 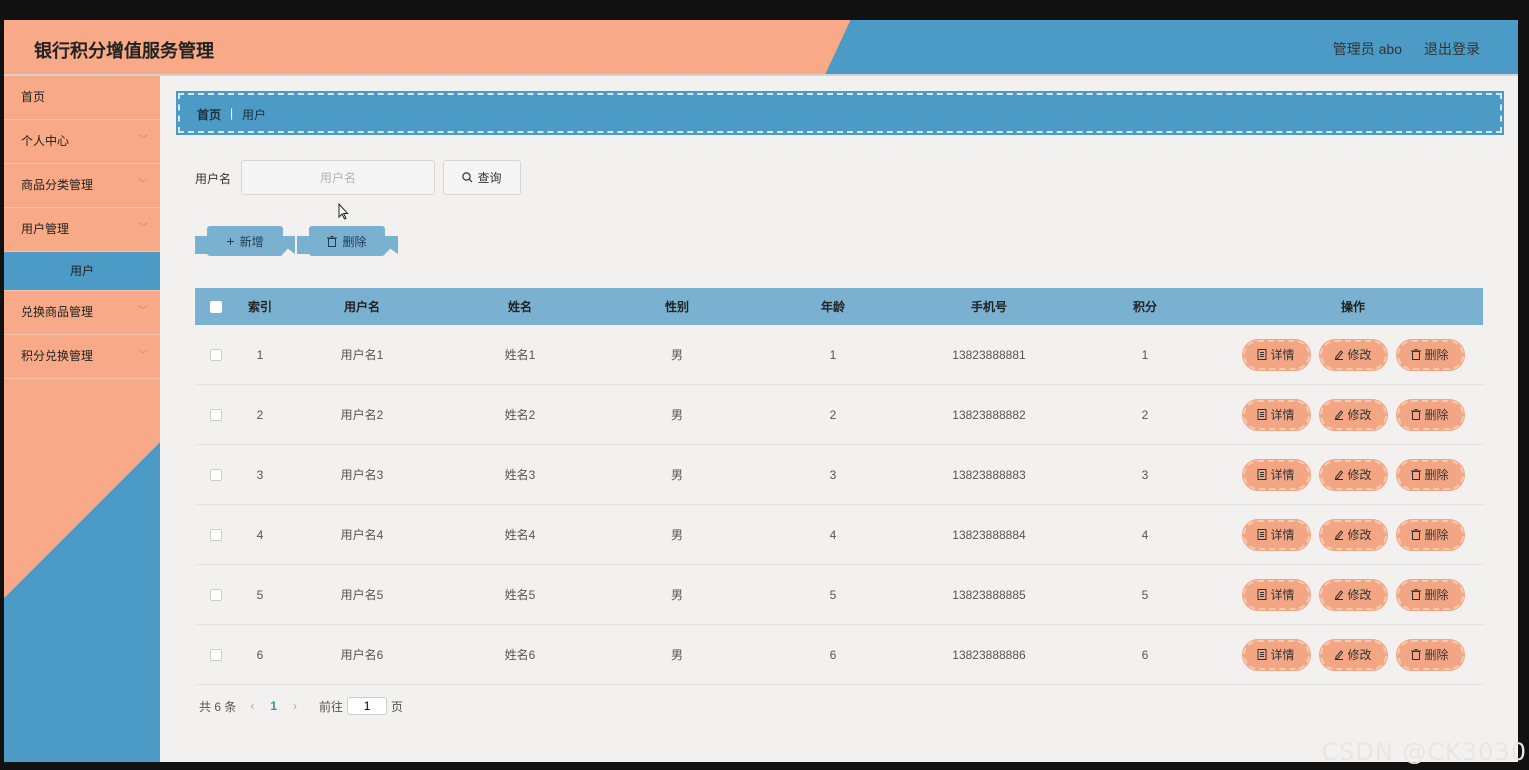 I want to click on cell-age: 6, so click(x=833, y=654).